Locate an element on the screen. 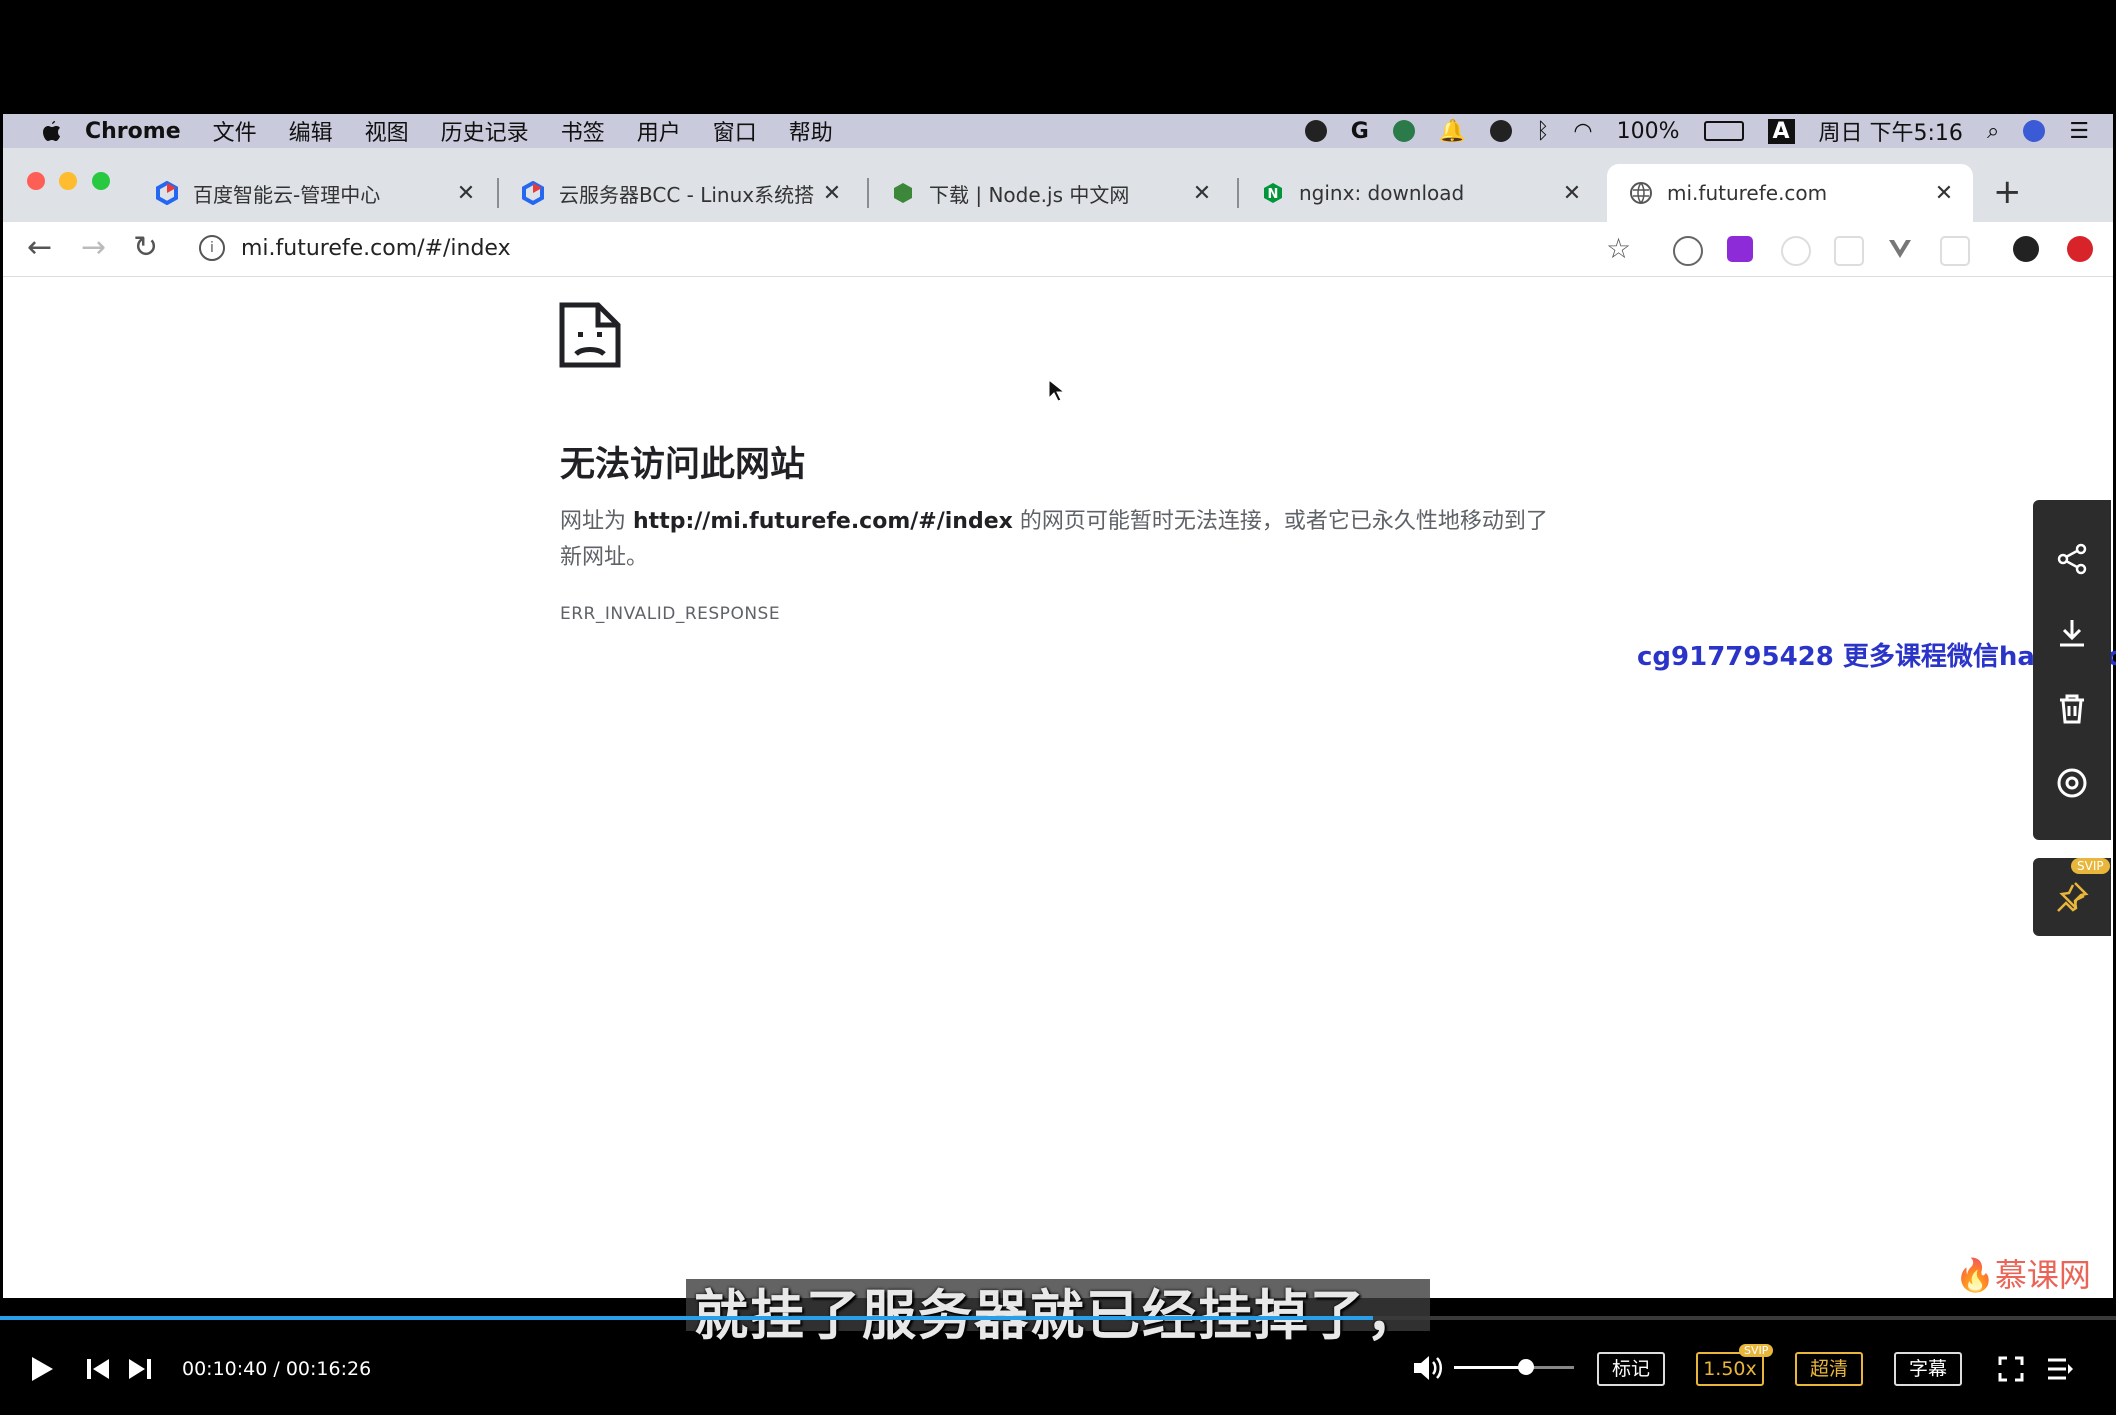 The image size is (2116, 1415). menu-file: 文件 is located at coordinates (235, 131).